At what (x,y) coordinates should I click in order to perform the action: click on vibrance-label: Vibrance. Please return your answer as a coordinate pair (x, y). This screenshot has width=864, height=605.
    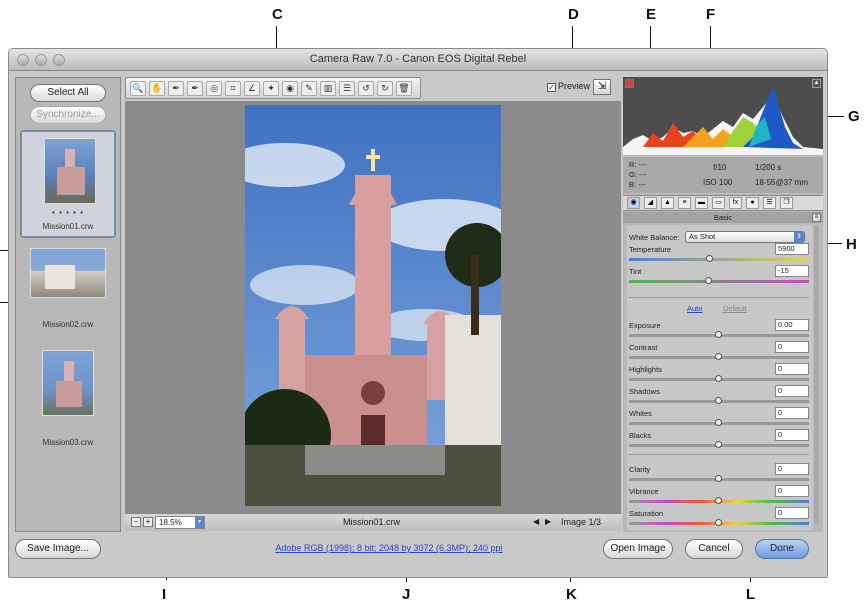
    Looking at the image, I should click on (644, 491).